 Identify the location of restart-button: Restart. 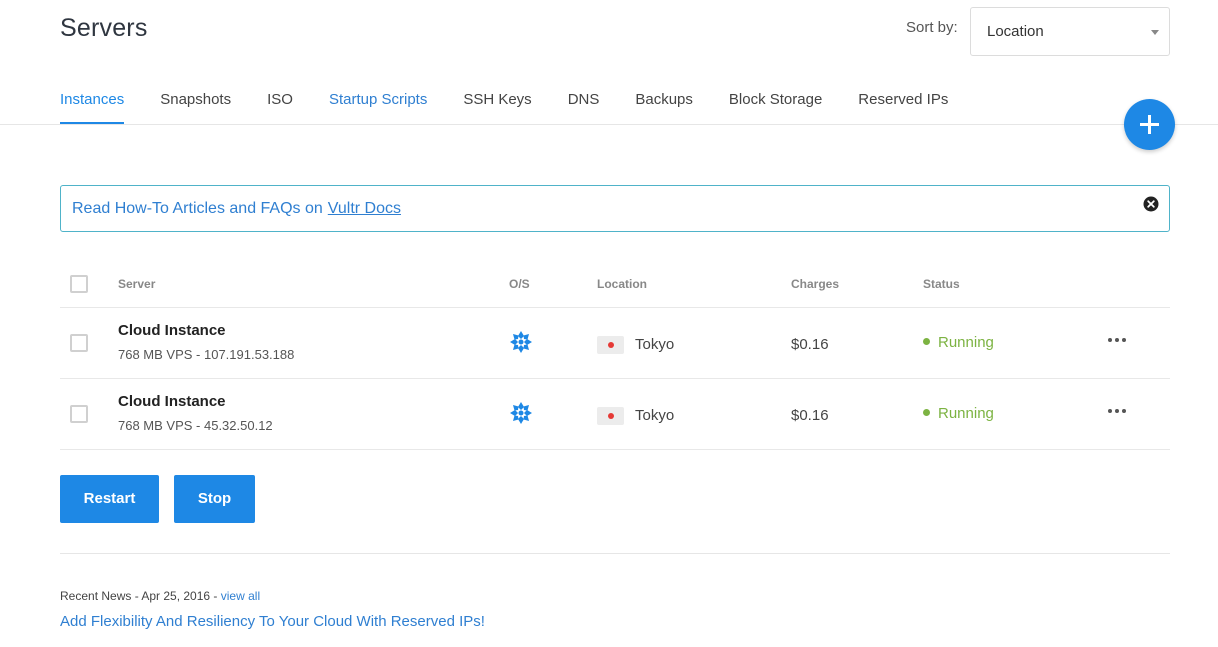
(109, 499).